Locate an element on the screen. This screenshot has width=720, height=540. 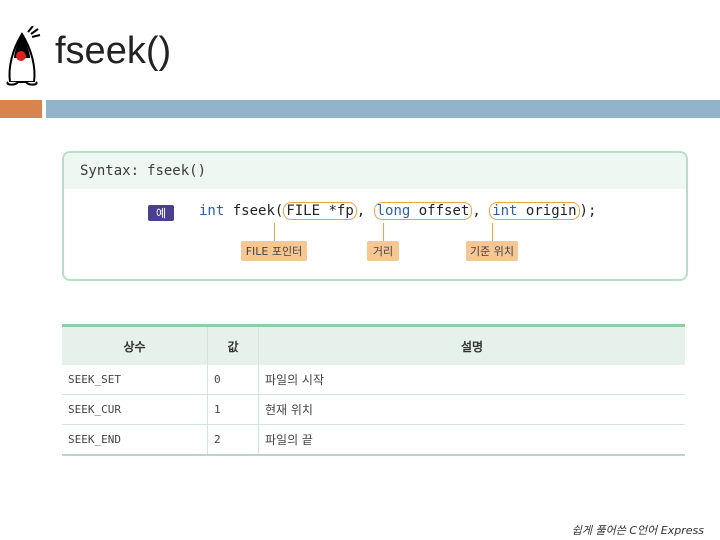
page-title: fseek() is located at coordinates (113, 51).